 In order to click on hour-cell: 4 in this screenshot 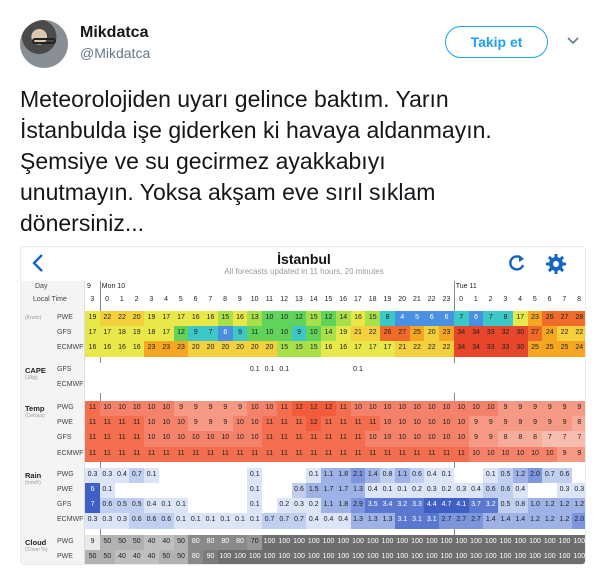, I will do `click(520, 299)`.